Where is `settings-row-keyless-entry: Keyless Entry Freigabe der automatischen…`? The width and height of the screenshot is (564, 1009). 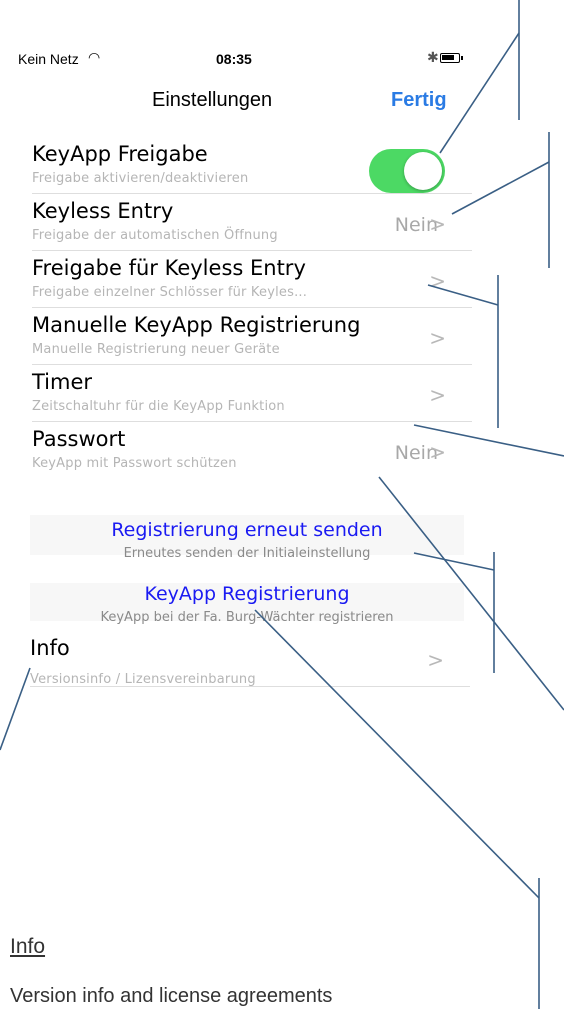 settings-row-keyless-entry: Keyless Entry Freigabe der automatischen… is located at coordinates (252, 222).